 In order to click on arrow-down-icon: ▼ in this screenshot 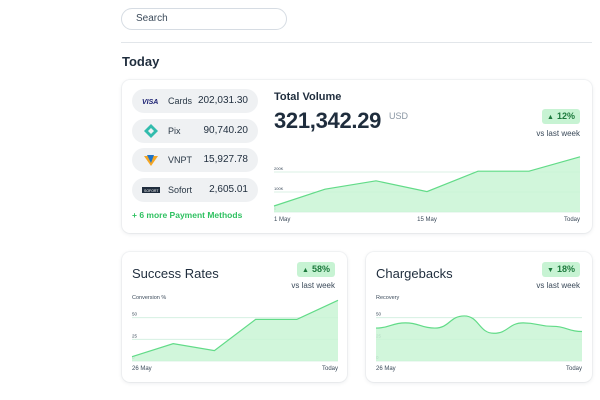, I will do `click(550, 270)`.